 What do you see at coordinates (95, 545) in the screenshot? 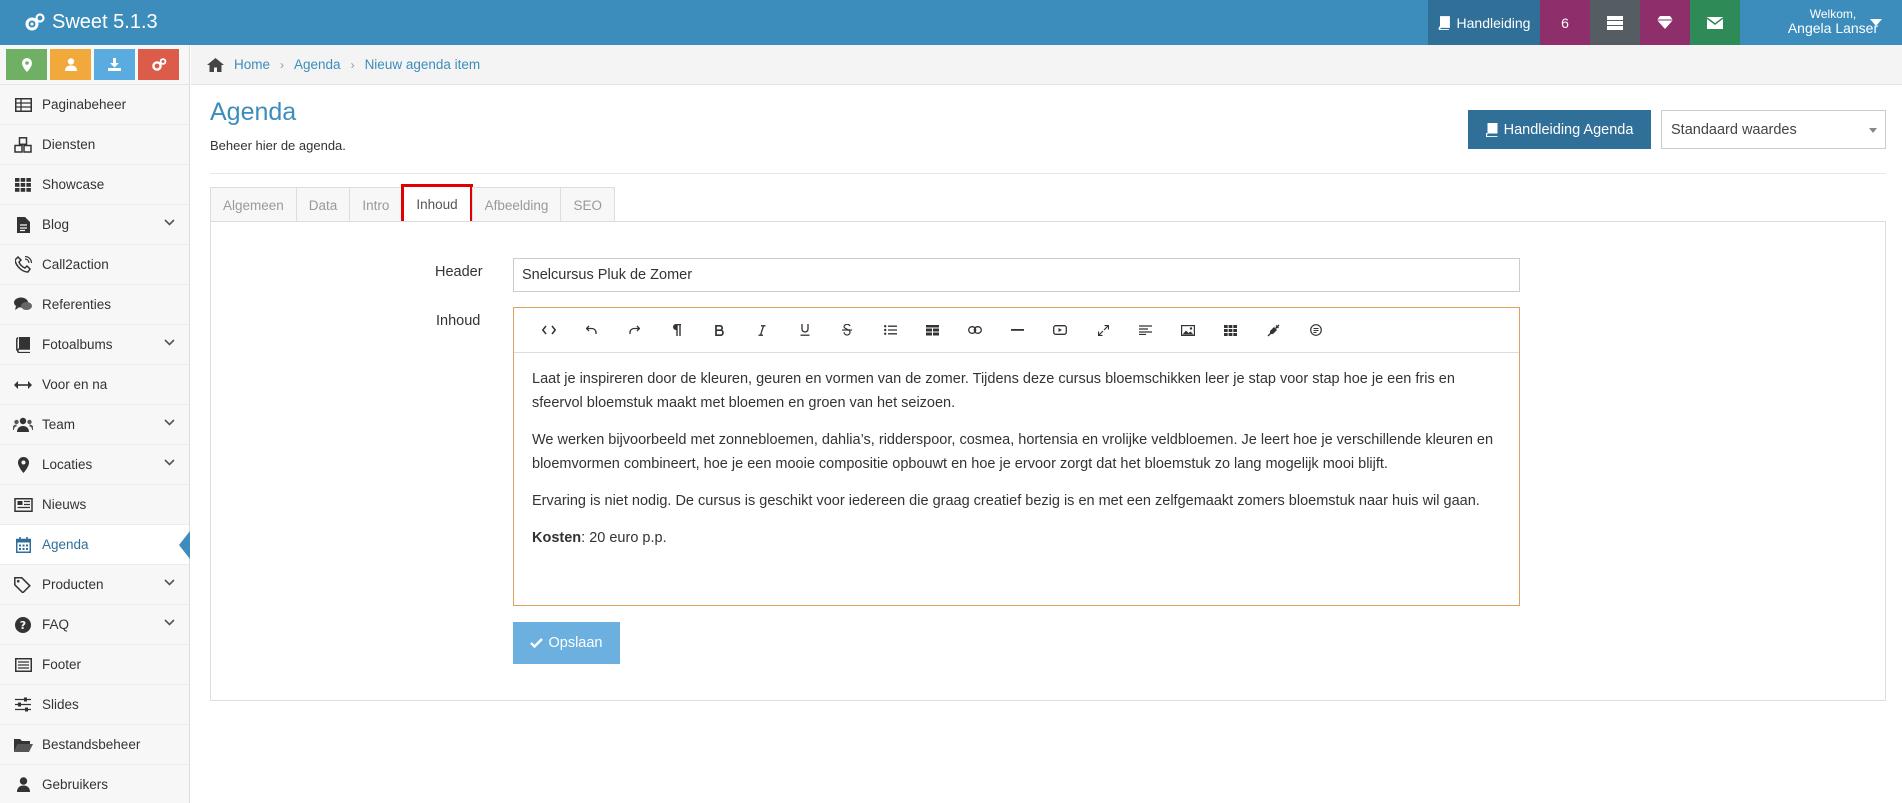
I see `sidebar-item-agenda: Agenda` at bounding box center [95, 545].